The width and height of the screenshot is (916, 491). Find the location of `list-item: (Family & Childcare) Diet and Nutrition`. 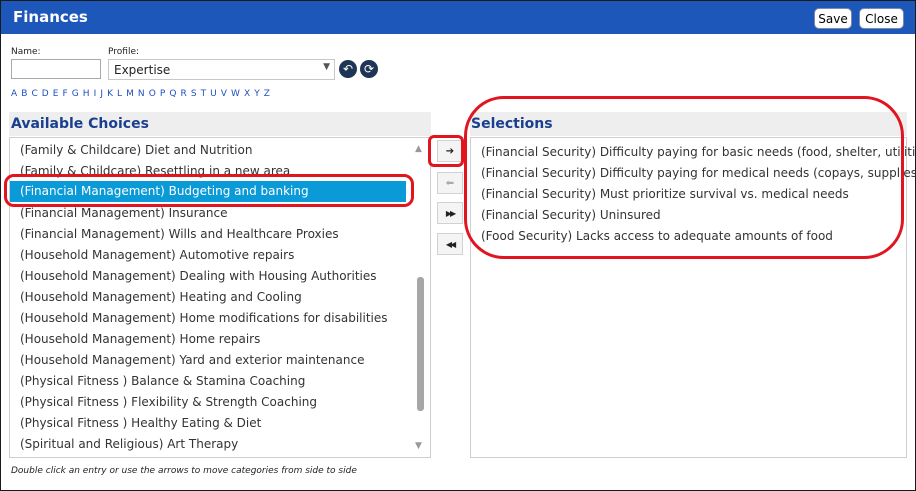

list-item: (Family & Childcare) Diet and Nutrition is located at coordinates (136, 150).